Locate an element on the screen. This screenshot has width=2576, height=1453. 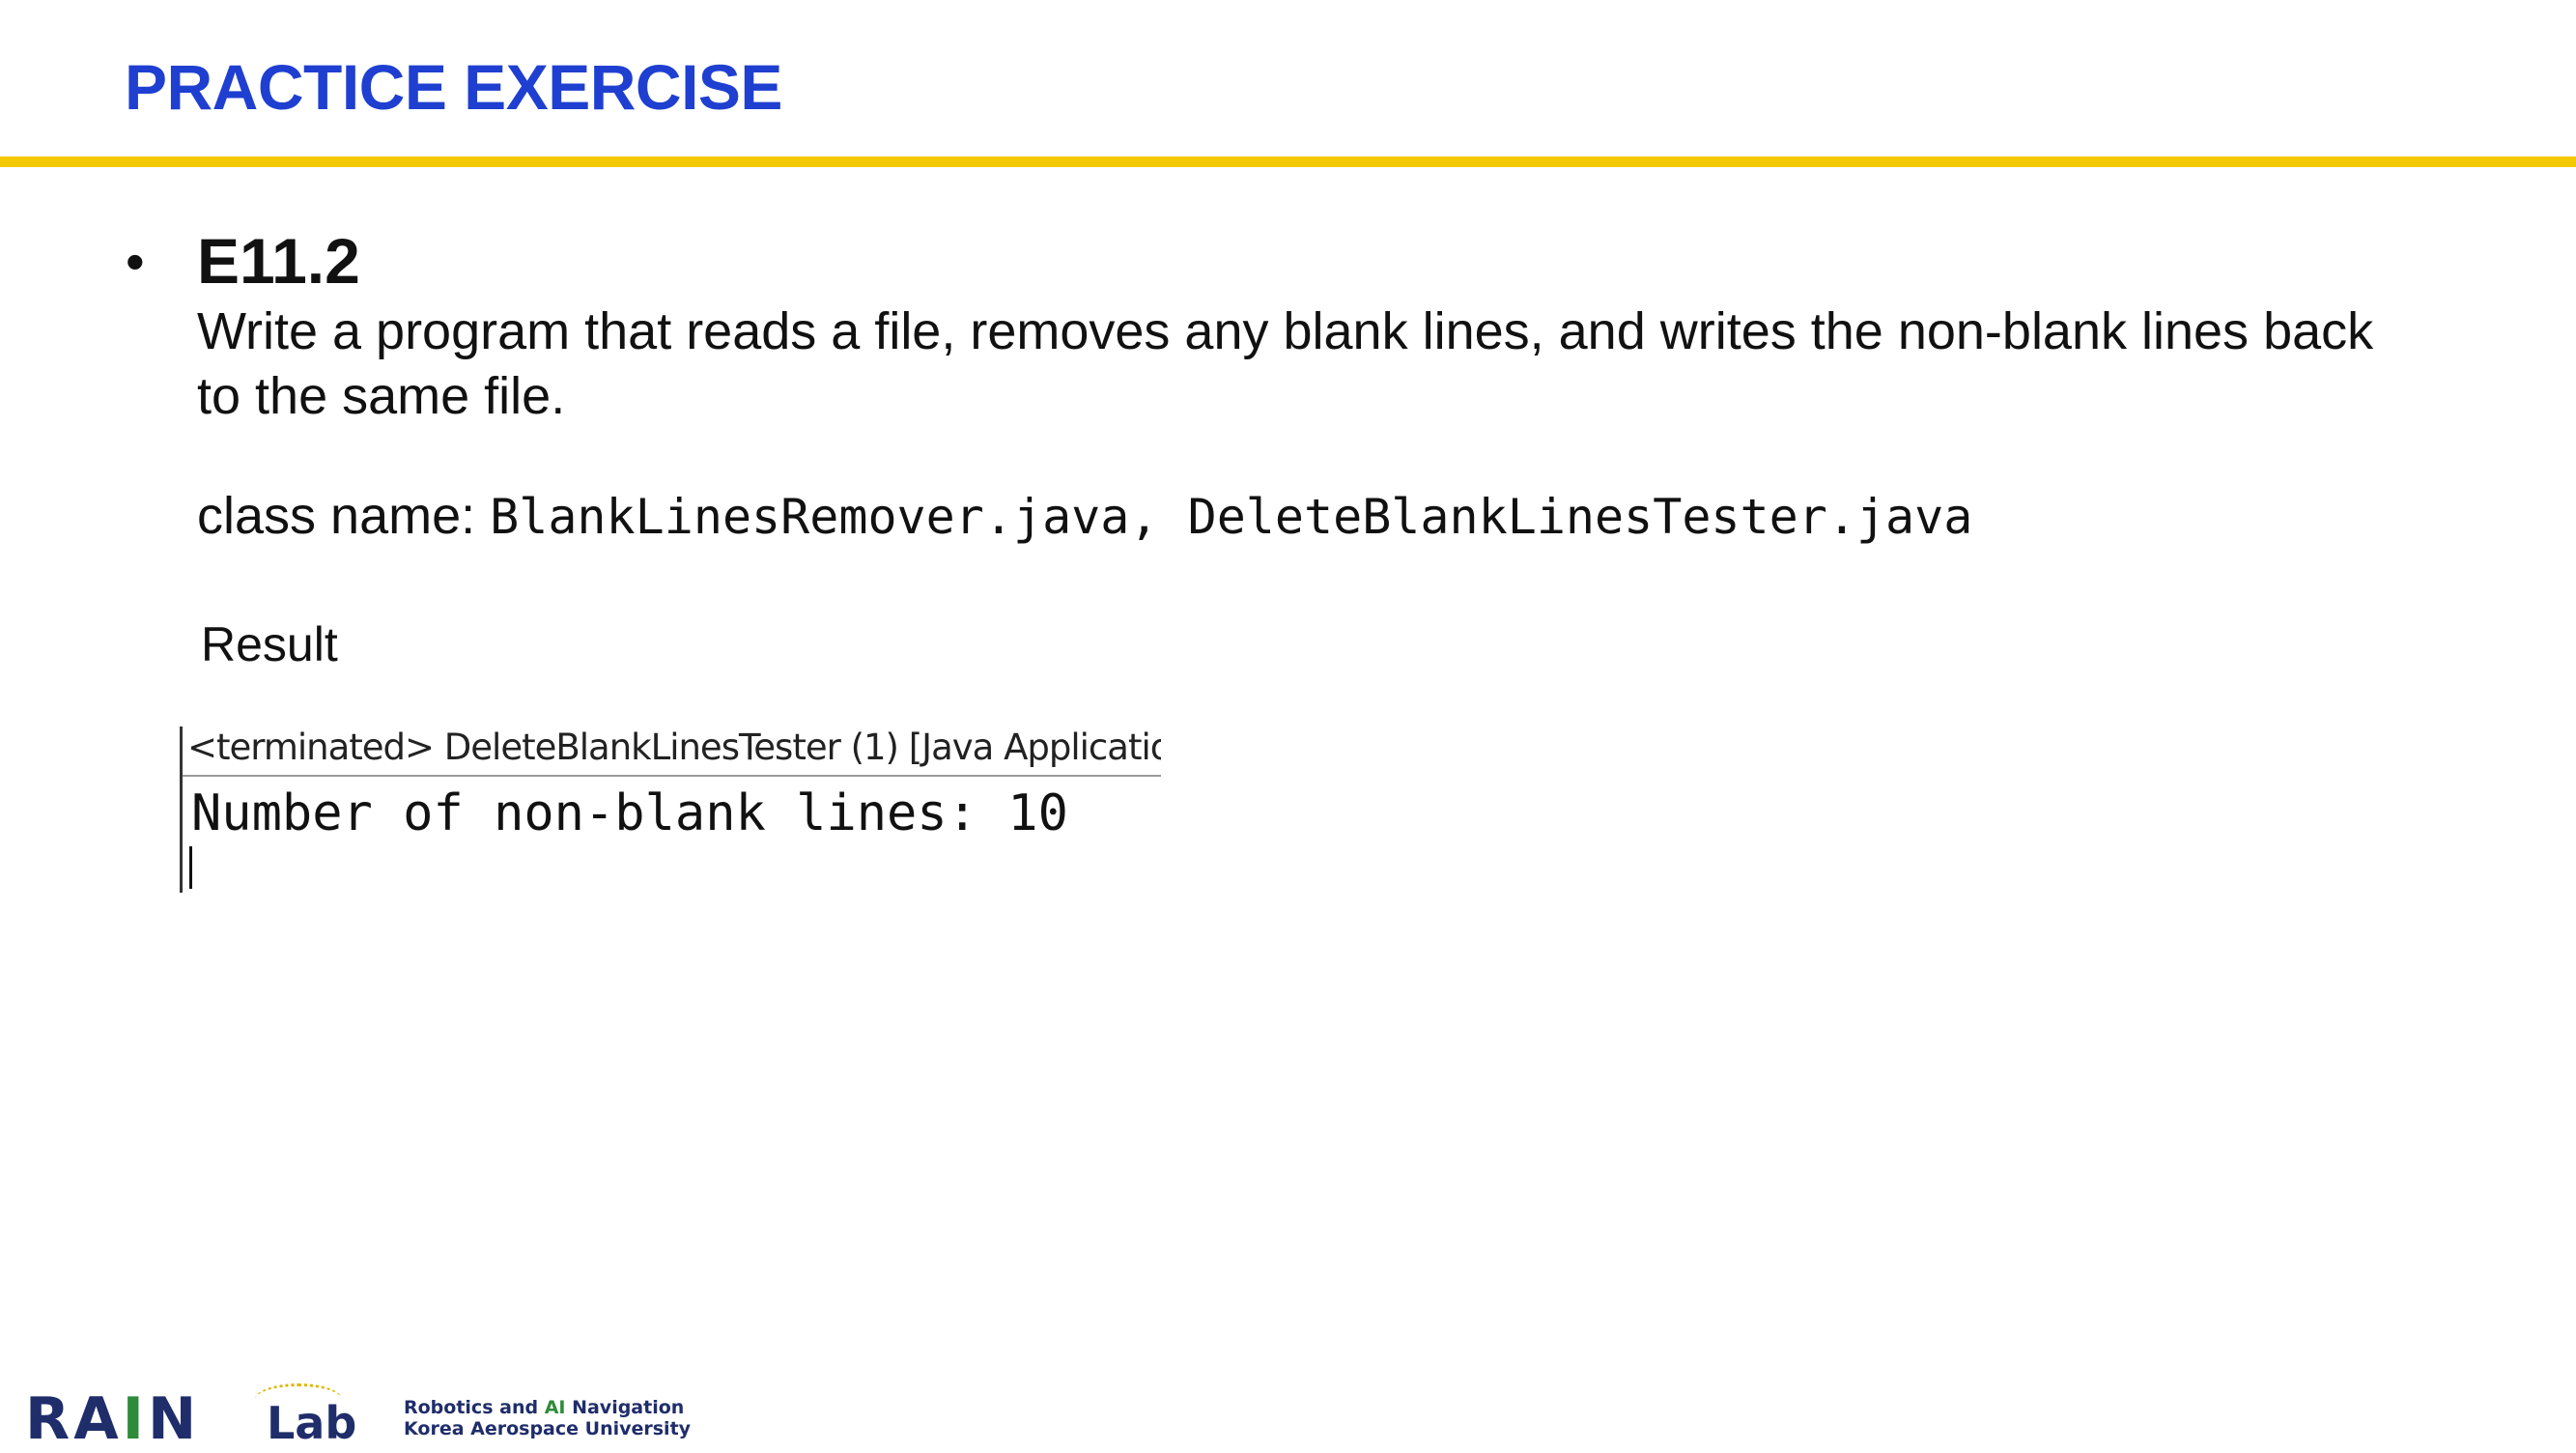
title-divider is located at coordinates (1288, 162).